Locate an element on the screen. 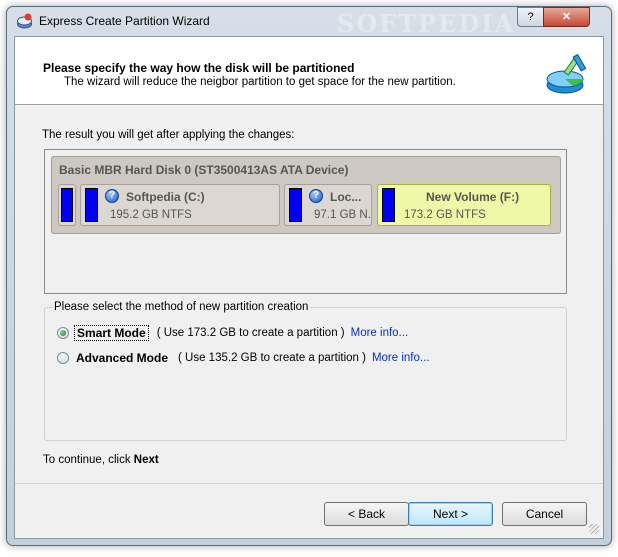 This screenshot has height=557, width=618. continue-target: Next is located at coordinates (146, 460).